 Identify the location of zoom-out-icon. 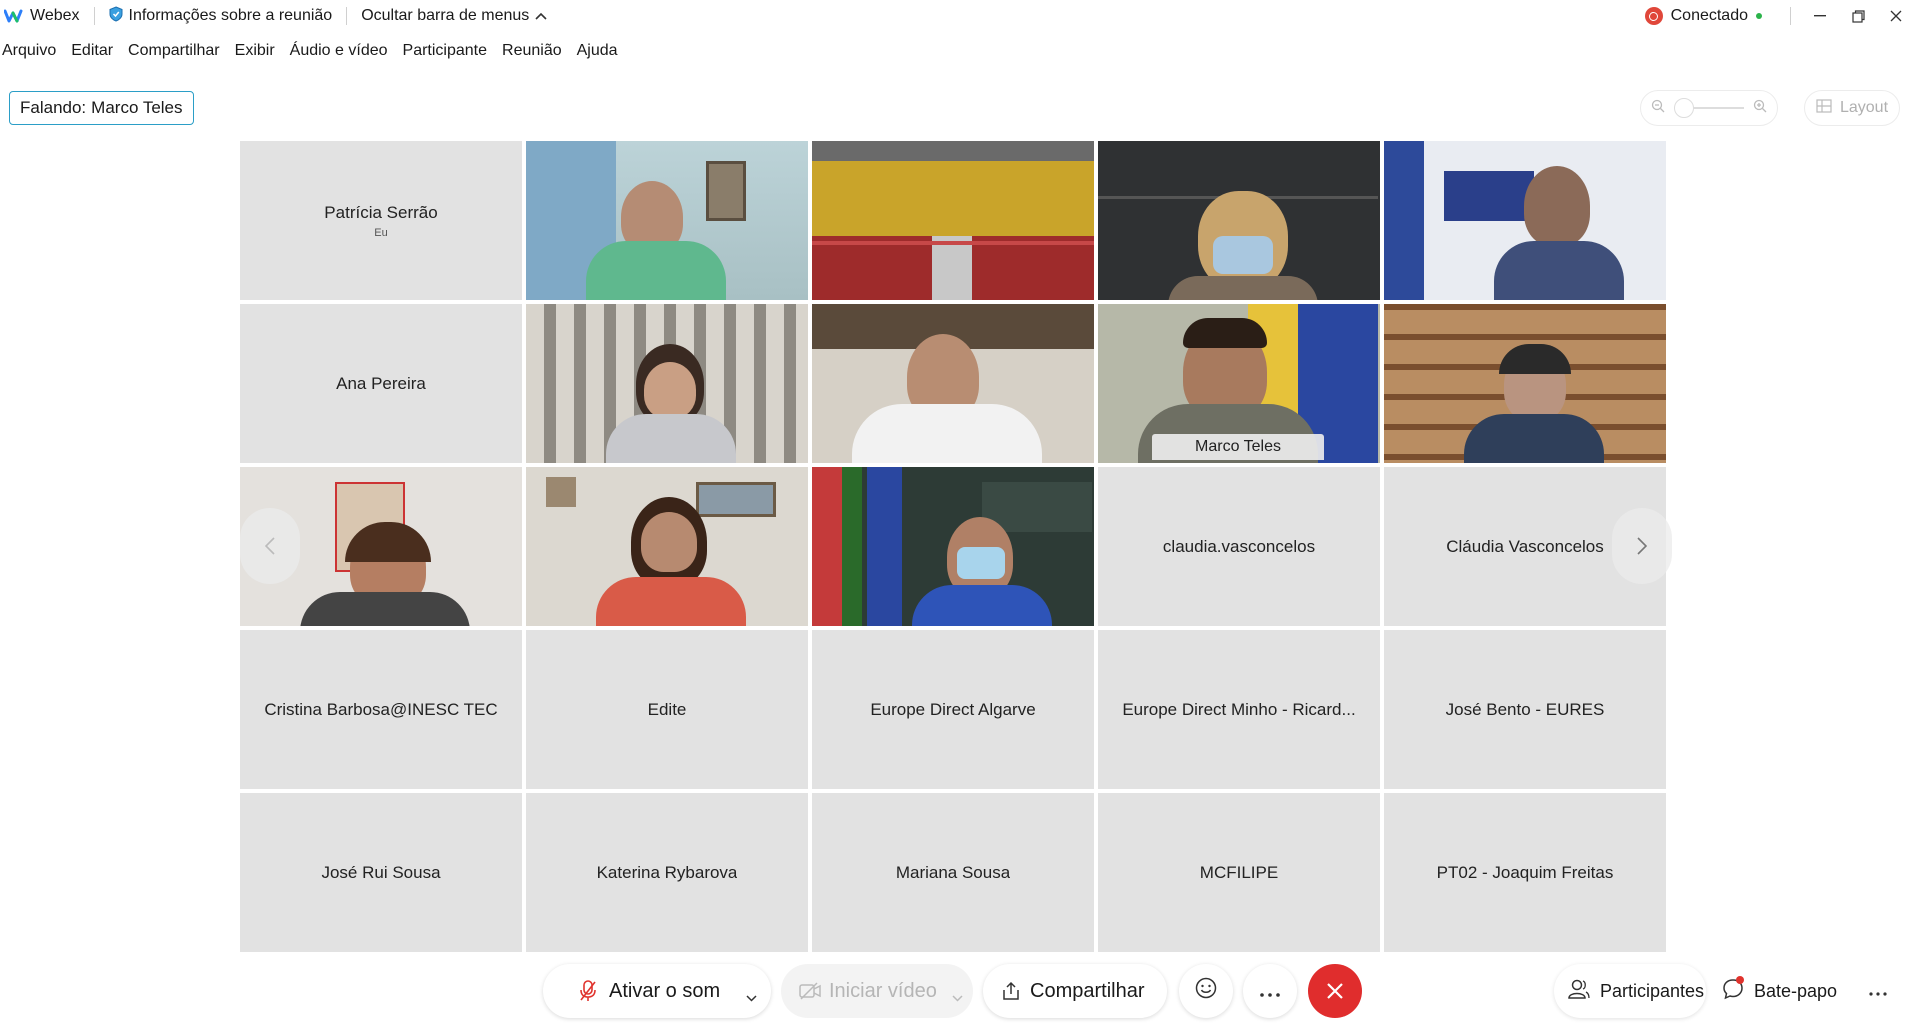
(1658, 108).